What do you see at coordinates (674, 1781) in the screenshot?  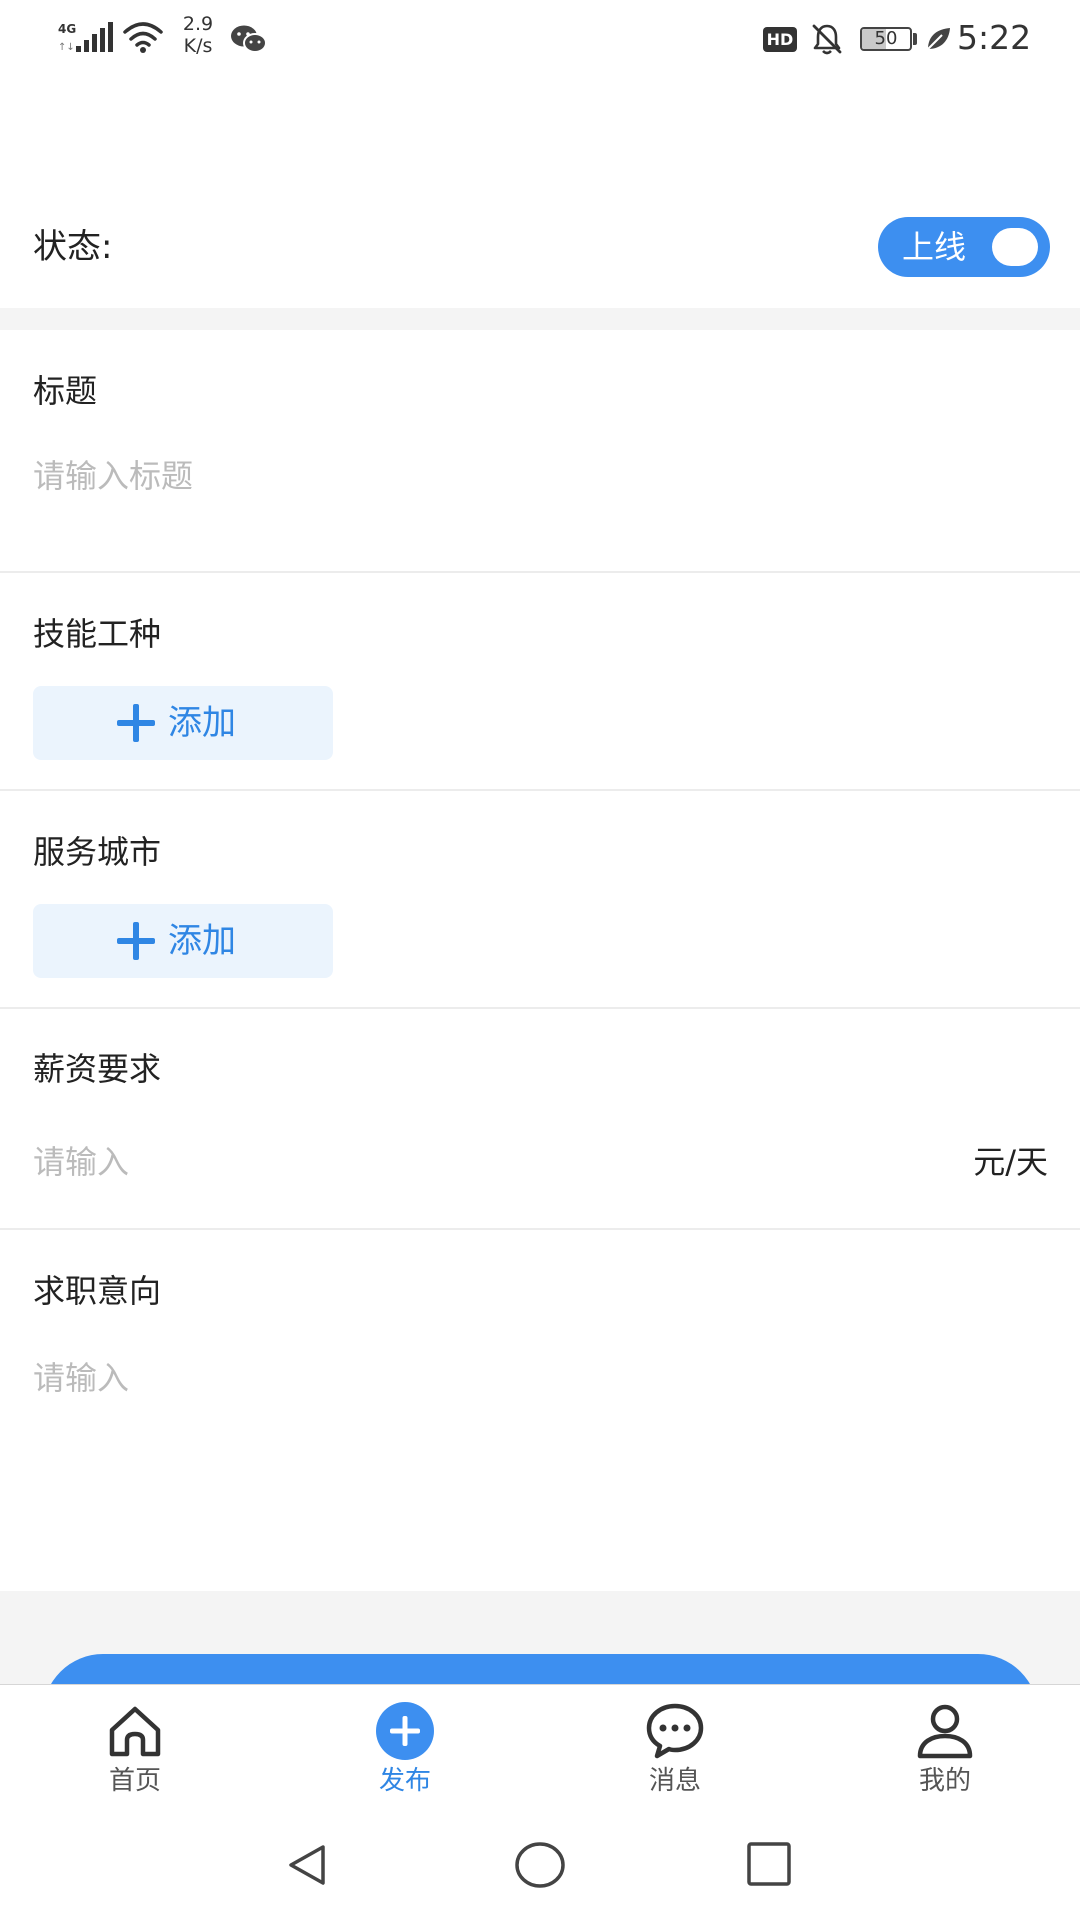 I see `tab-messages-label: 消息` at bounding box center [674, 1781].